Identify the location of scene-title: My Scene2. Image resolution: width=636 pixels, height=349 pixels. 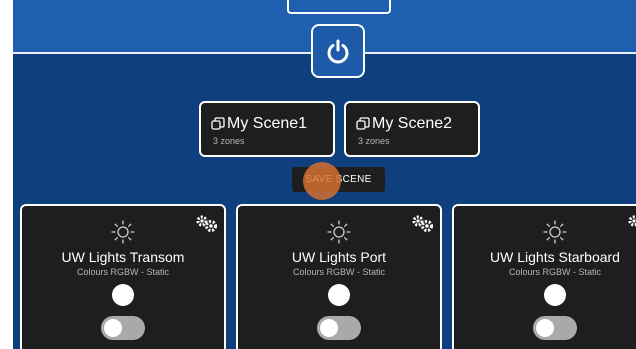
(404, 124).